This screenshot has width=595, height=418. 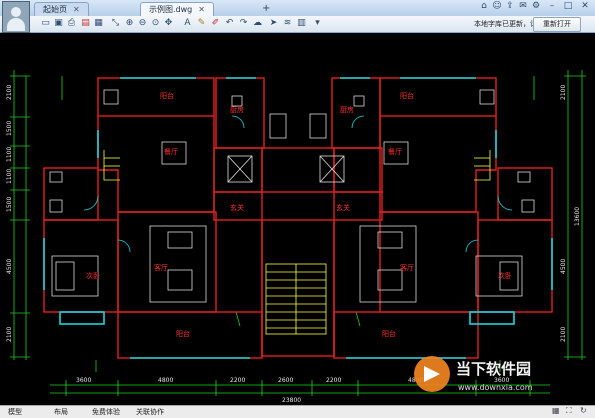 I want to click on print-icon: ⎙, so click(x=71, y=23).